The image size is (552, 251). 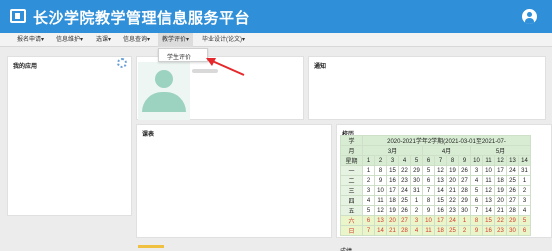 I want to click on schedule-tab-indicator, so click(x=151, y=246).